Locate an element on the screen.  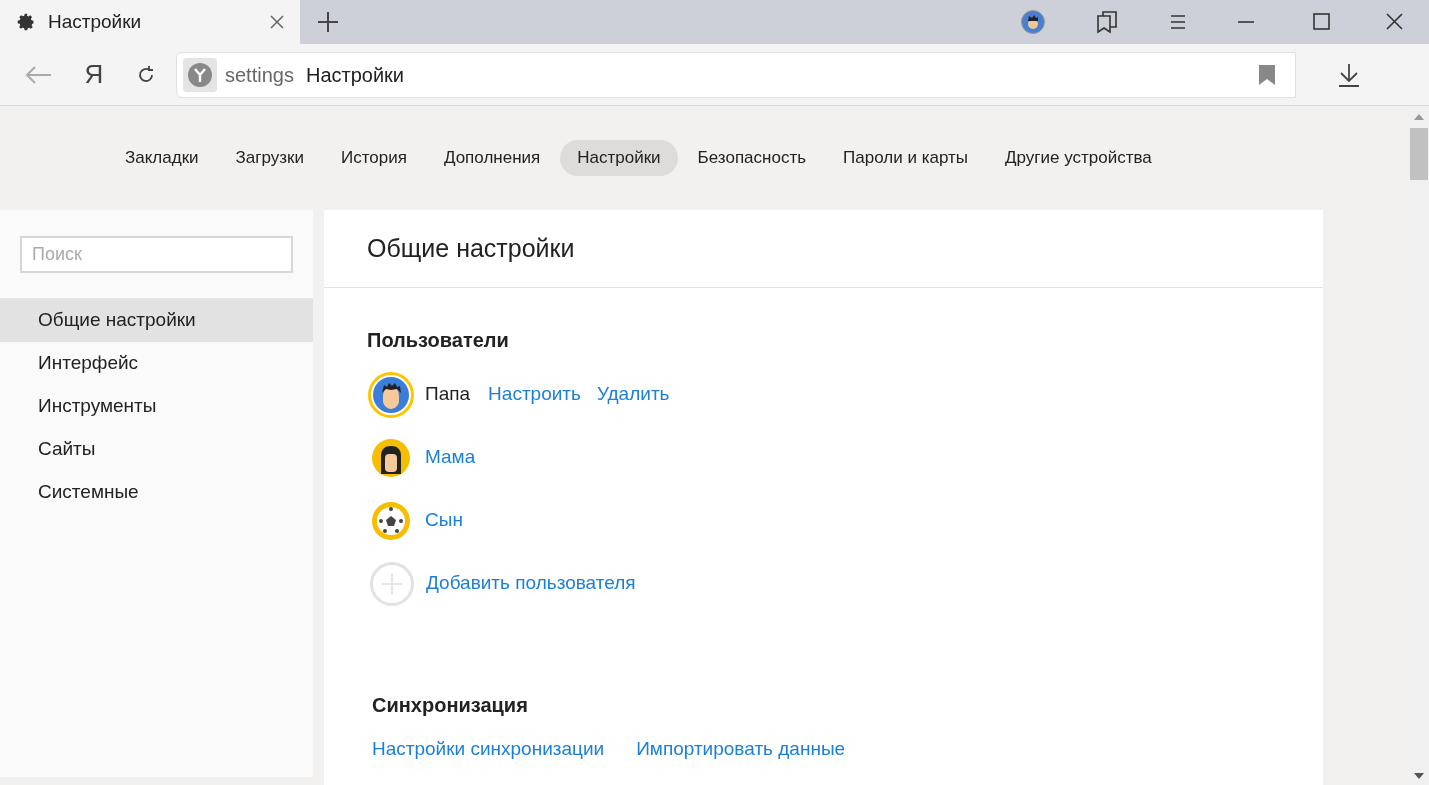
nav-tab: История is located at coordinates (374, 158).